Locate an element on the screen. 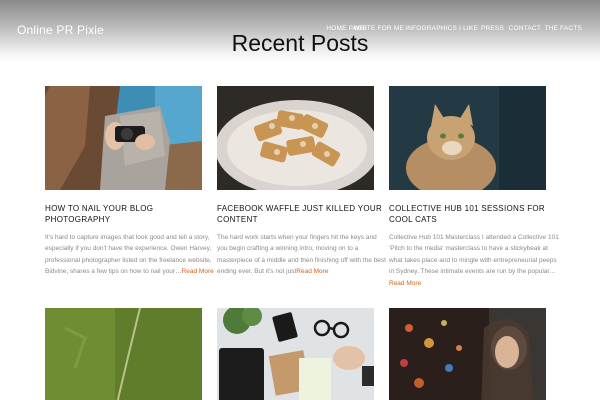 This screenshot has height=400, width=600. post-title: HOW TO NAIL YOUR BLOG PHOTOGRAPHY is located at coordinates (130, 214).